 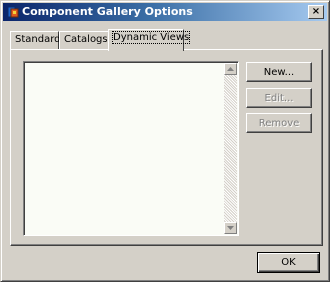 I want to click on remove-button-label: Remove, so click(x=279, y=123).